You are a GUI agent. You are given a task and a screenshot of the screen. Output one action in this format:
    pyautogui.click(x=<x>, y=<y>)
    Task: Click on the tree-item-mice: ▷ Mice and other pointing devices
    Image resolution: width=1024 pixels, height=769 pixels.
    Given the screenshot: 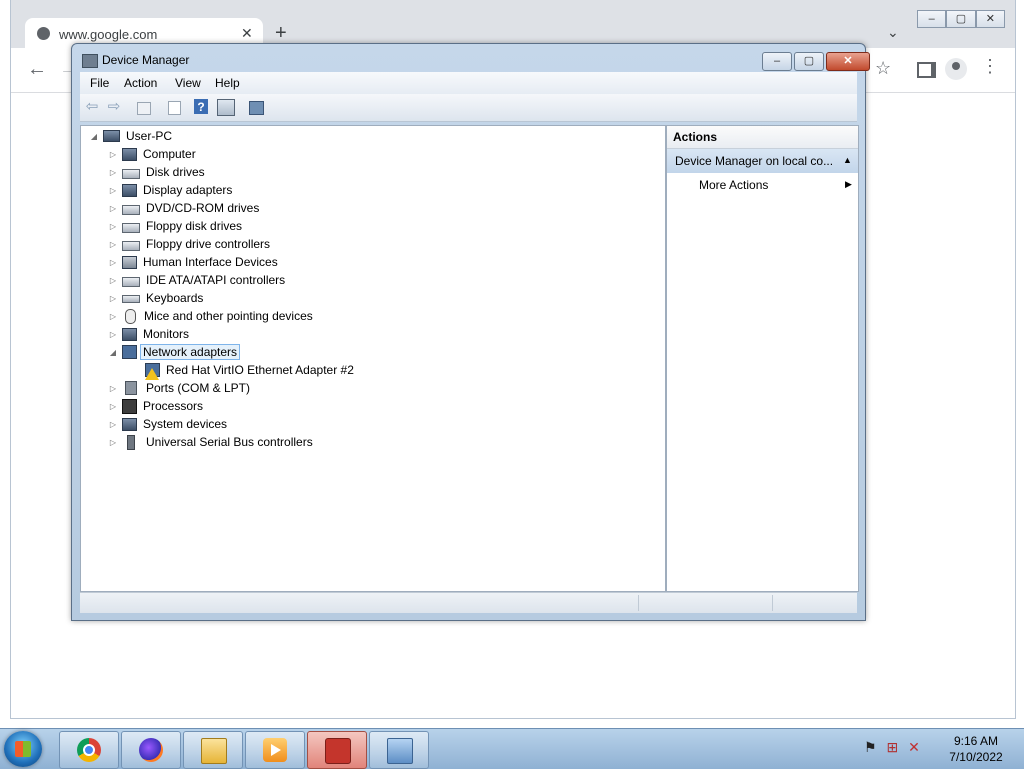 What is the action you would take?
    pyautogui.click(x=210, y=316)
    